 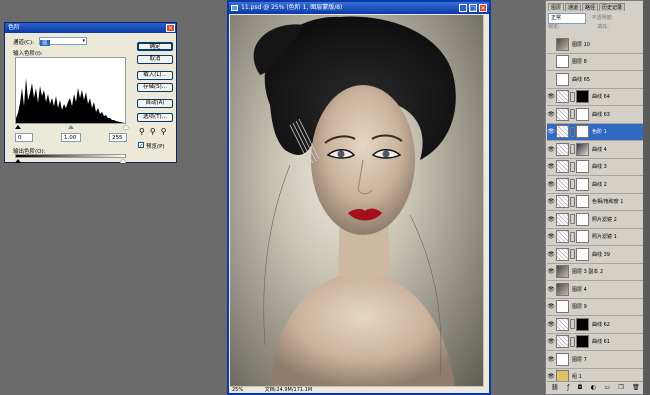 I want to click on fx-icon: ƒ, so click(x=568, y=387).